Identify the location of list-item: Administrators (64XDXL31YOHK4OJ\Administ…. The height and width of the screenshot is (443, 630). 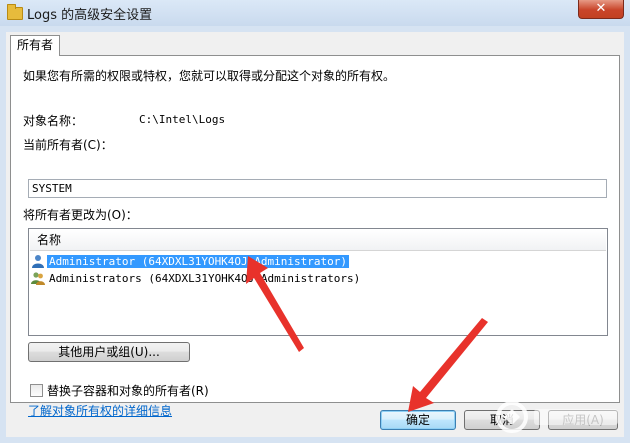
(196, 279).